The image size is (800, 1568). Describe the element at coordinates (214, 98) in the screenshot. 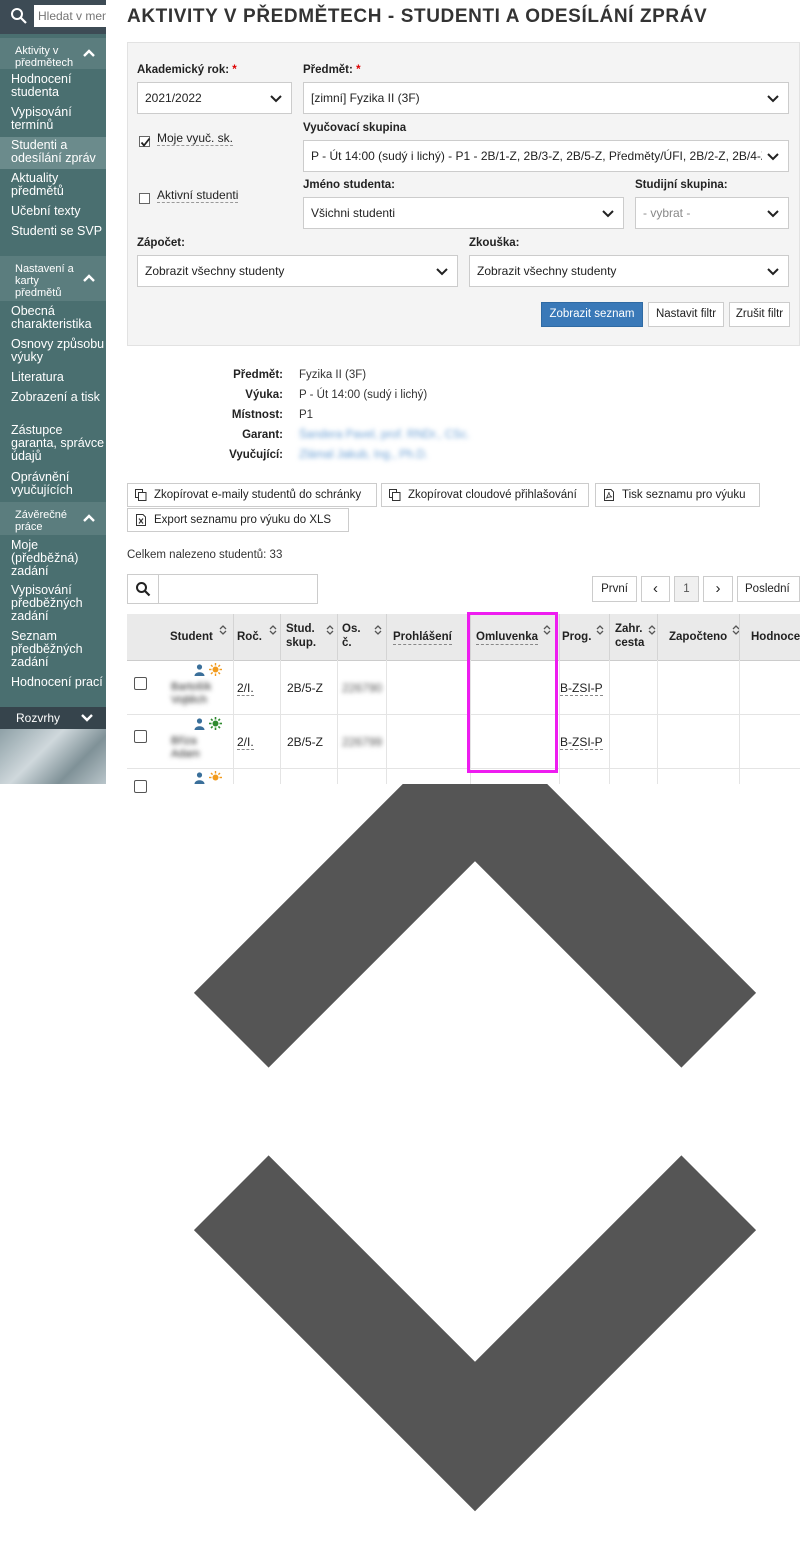

I see `year-select: 2021/2022` at that location.